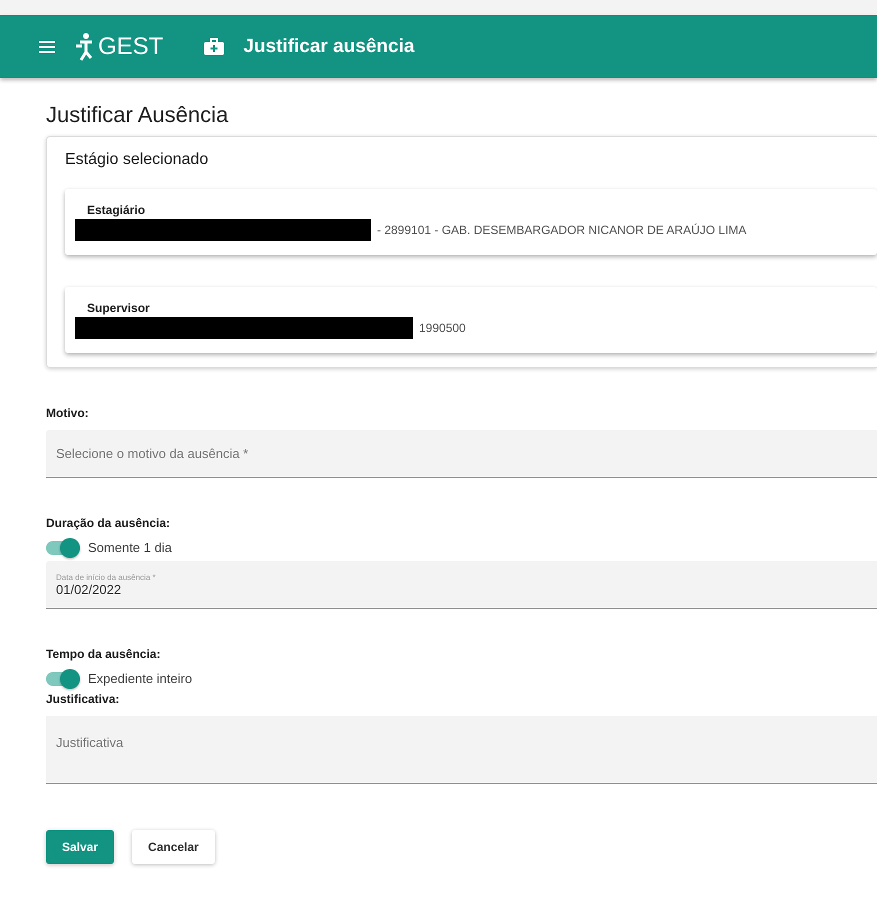  What do you see at coordinates (561, 230) in the screenshot?
I see `person-value: - 2899101 - GAB. DESEMBARGADOR NICANOR DE ARAÚJO LIMA` at bounding box center [561, 230].